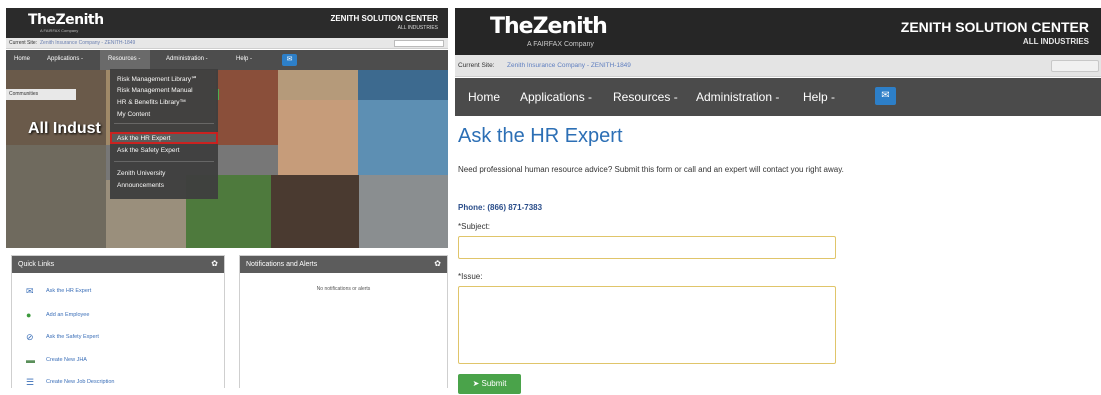 This screenshot has width=1101, height=395. What do you see at coordinates (67, 315) in the screenshot?
I see `quick-link-label: Add an Employee` at bounding box center [67, 315].